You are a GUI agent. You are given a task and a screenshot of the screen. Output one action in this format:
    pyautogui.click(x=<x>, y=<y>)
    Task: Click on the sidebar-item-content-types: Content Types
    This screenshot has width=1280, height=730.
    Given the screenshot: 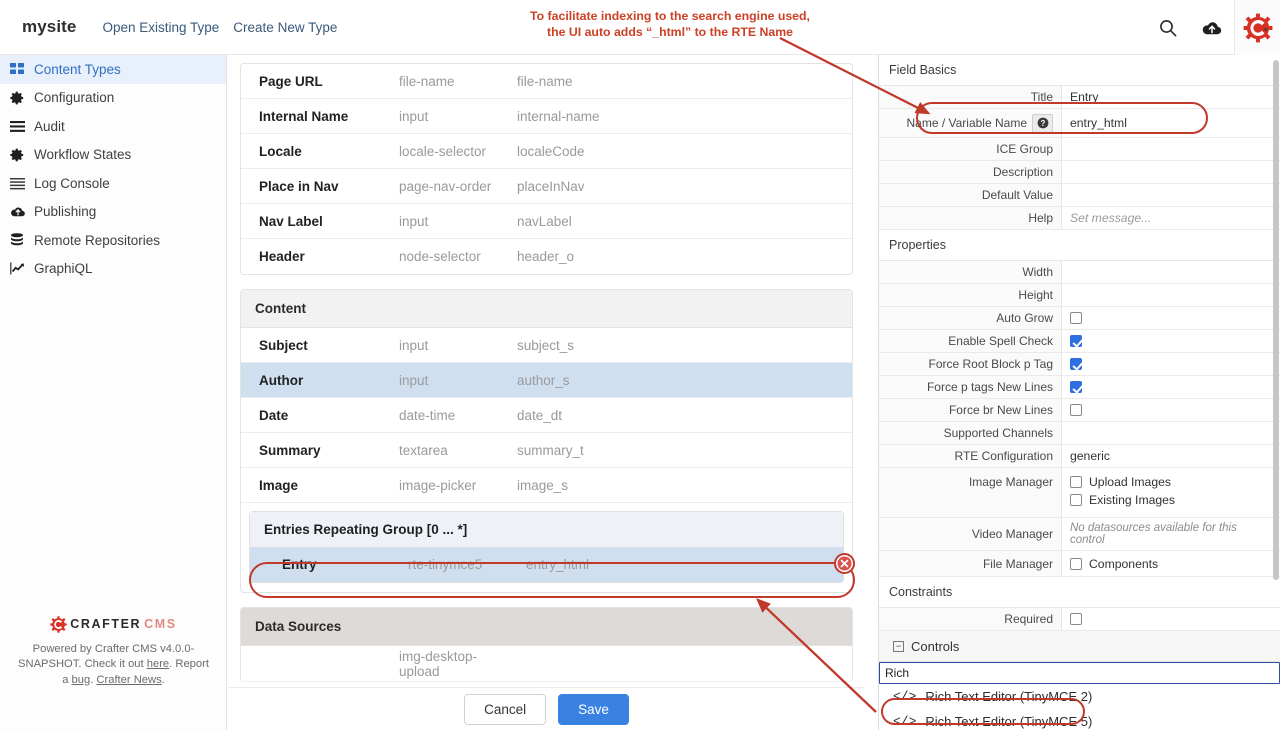 What is the action you would take?
    pyautogui.click(x=113, y=69)
    